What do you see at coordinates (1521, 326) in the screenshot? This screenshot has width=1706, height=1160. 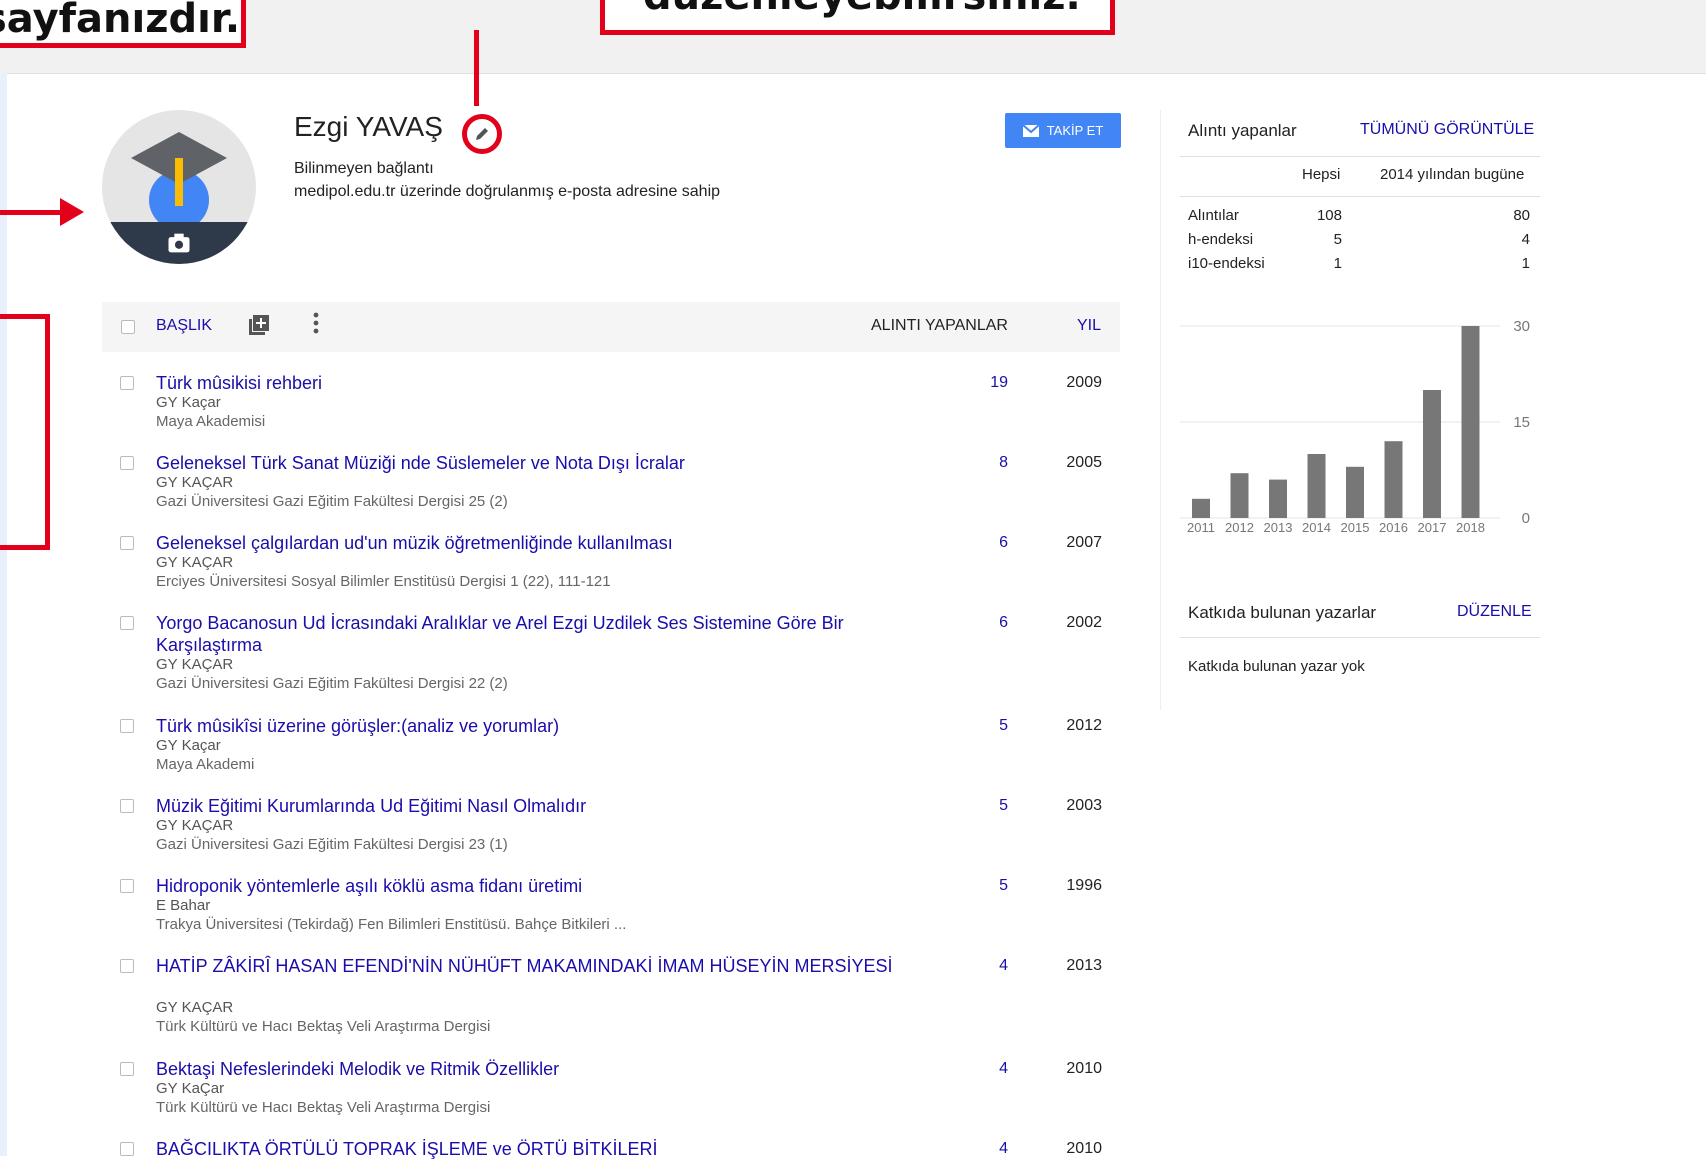 I see `chart-y-tick: 30` at bounding box center [1521, 326].